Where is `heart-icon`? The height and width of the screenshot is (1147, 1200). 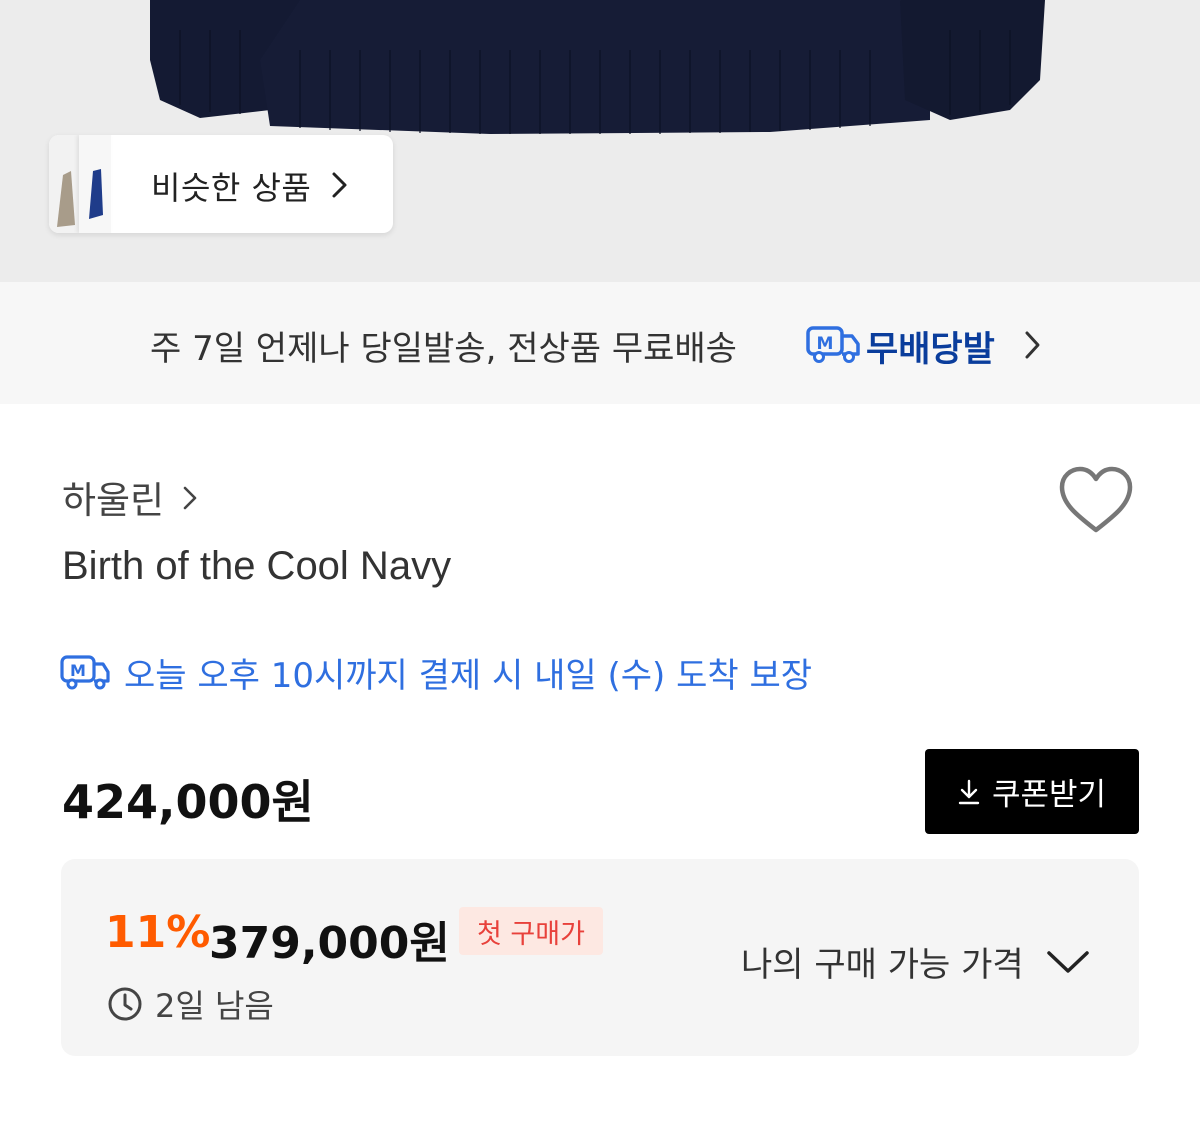 heart-icon is located at coordinates (1096, 500).